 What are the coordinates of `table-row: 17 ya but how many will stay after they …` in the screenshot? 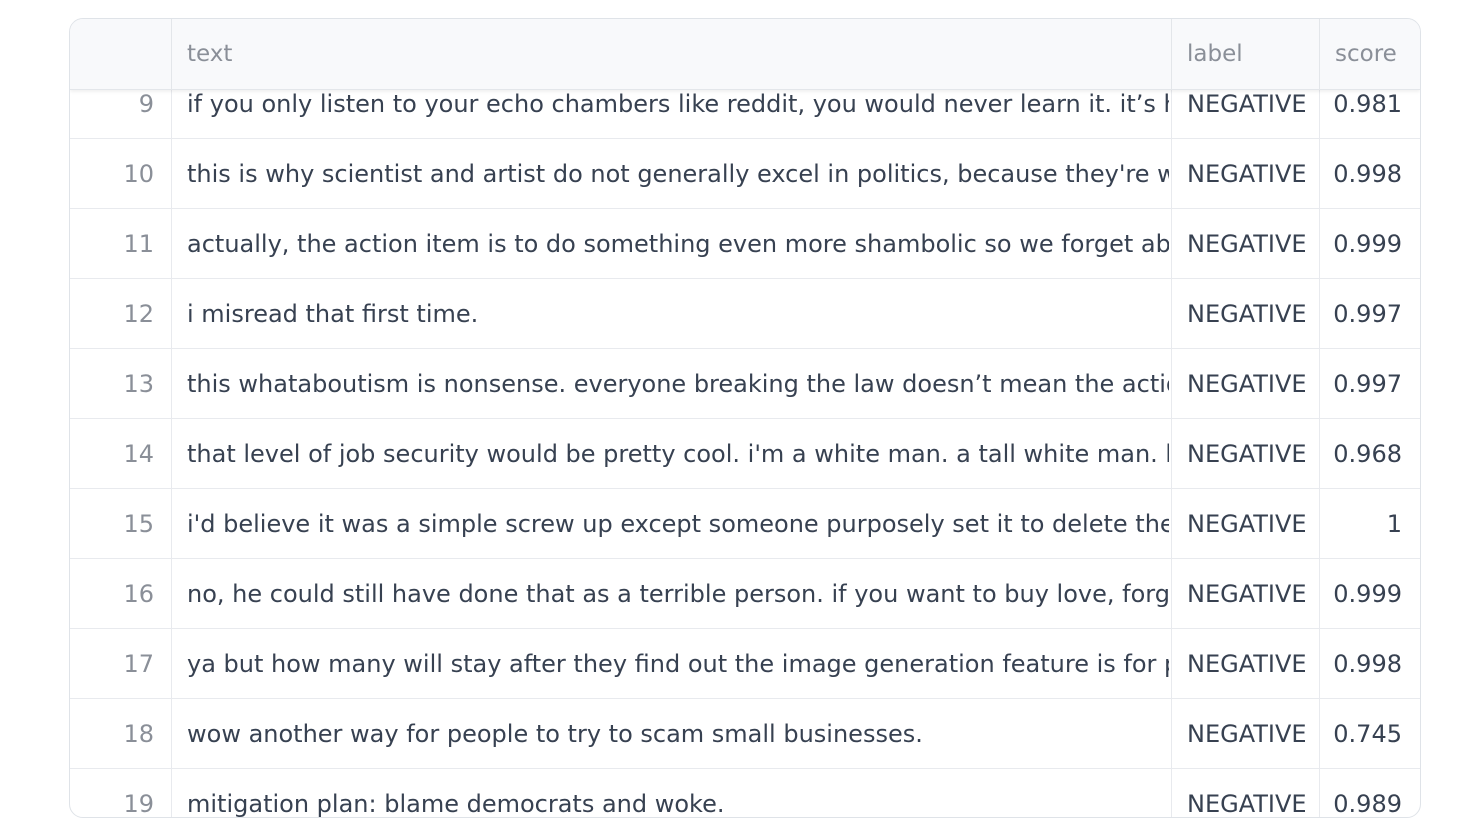 It's located at (745, 664).